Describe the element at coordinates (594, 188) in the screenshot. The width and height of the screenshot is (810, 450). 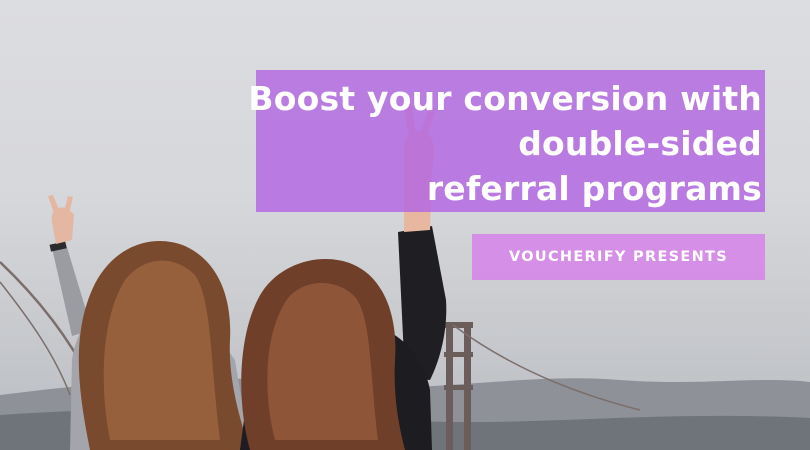
I see `headline-line-3: referral programs` at that location.